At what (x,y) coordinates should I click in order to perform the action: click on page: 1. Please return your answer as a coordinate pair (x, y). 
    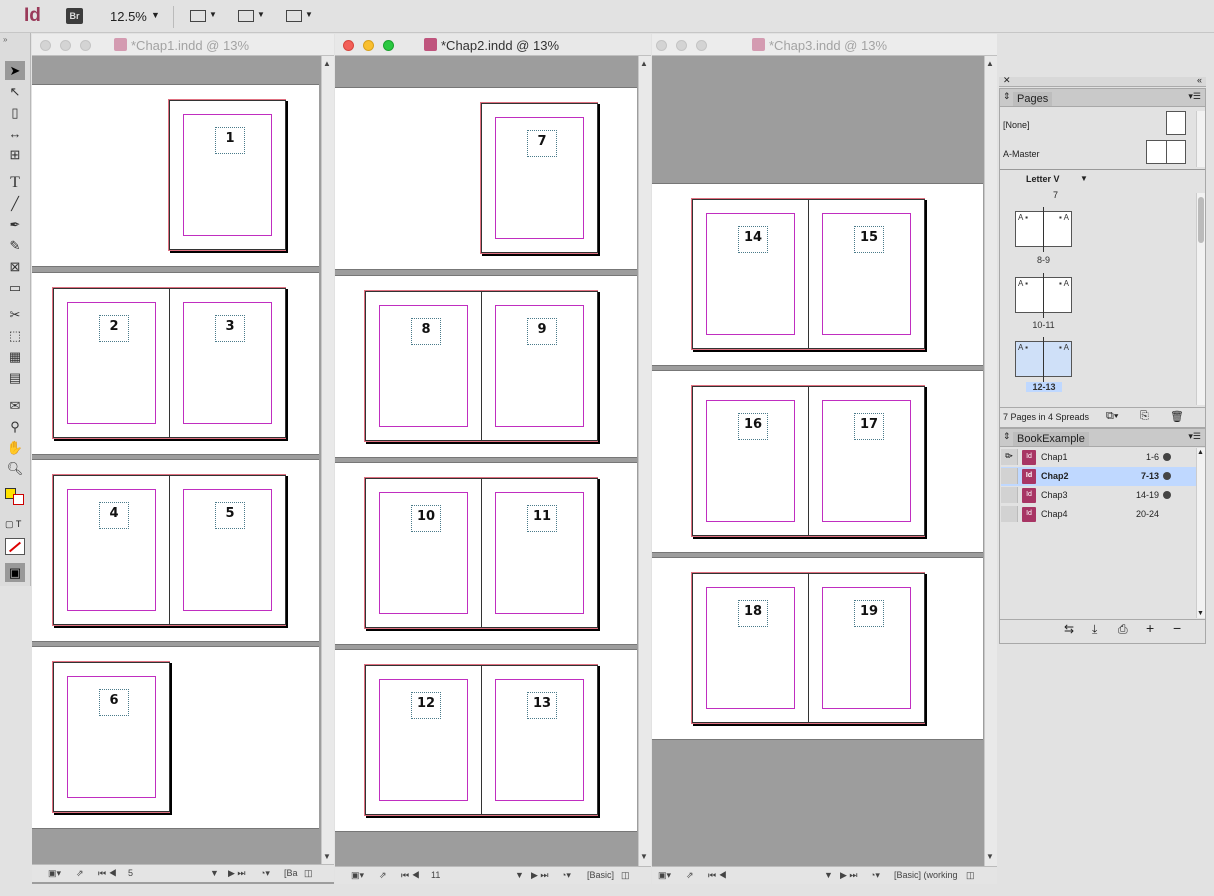
    Looking at the image, I should click on (227, 175).